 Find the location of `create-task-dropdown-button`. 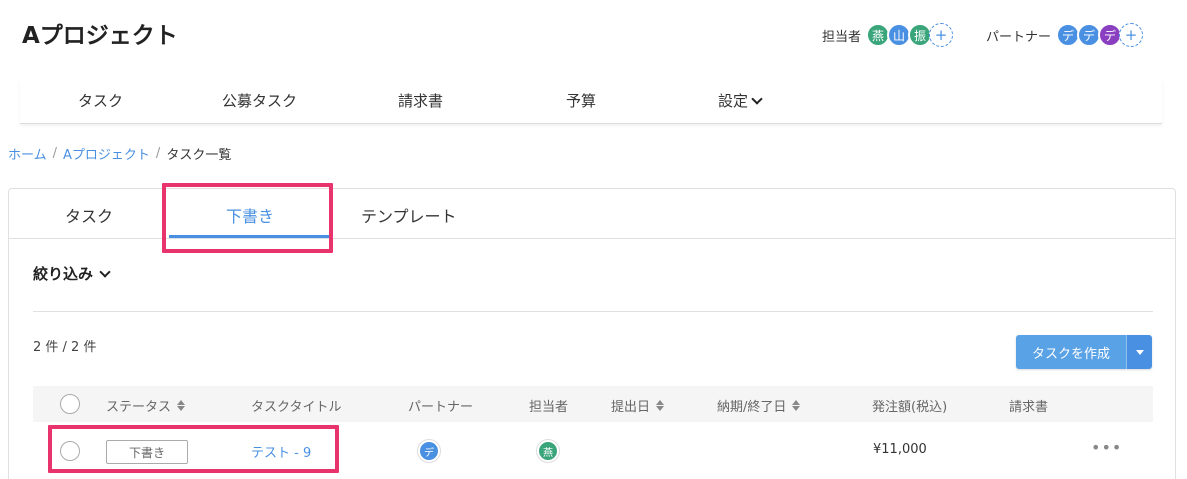

create-task-dropdown-button is located at coordinates (1139, 352).